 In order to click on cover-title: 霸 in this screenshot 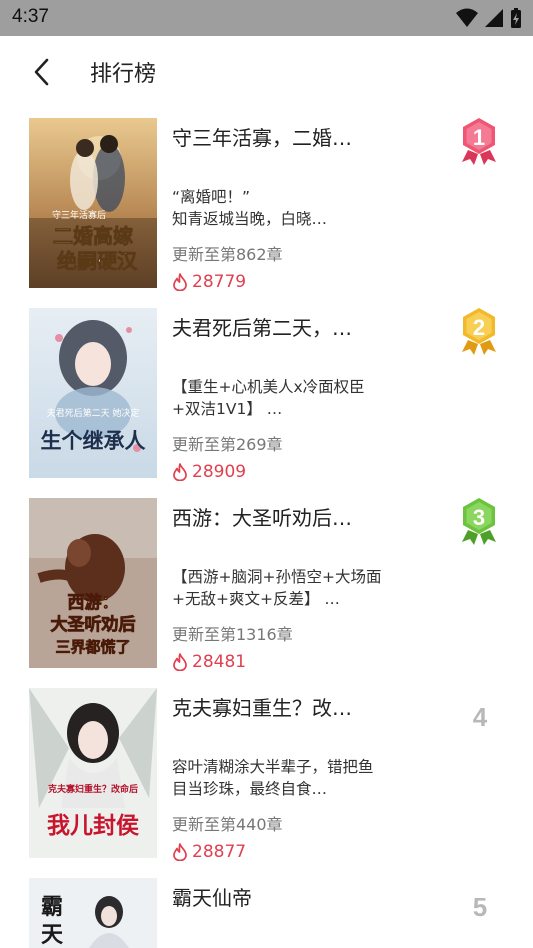, I will do `click(52, 907)`.